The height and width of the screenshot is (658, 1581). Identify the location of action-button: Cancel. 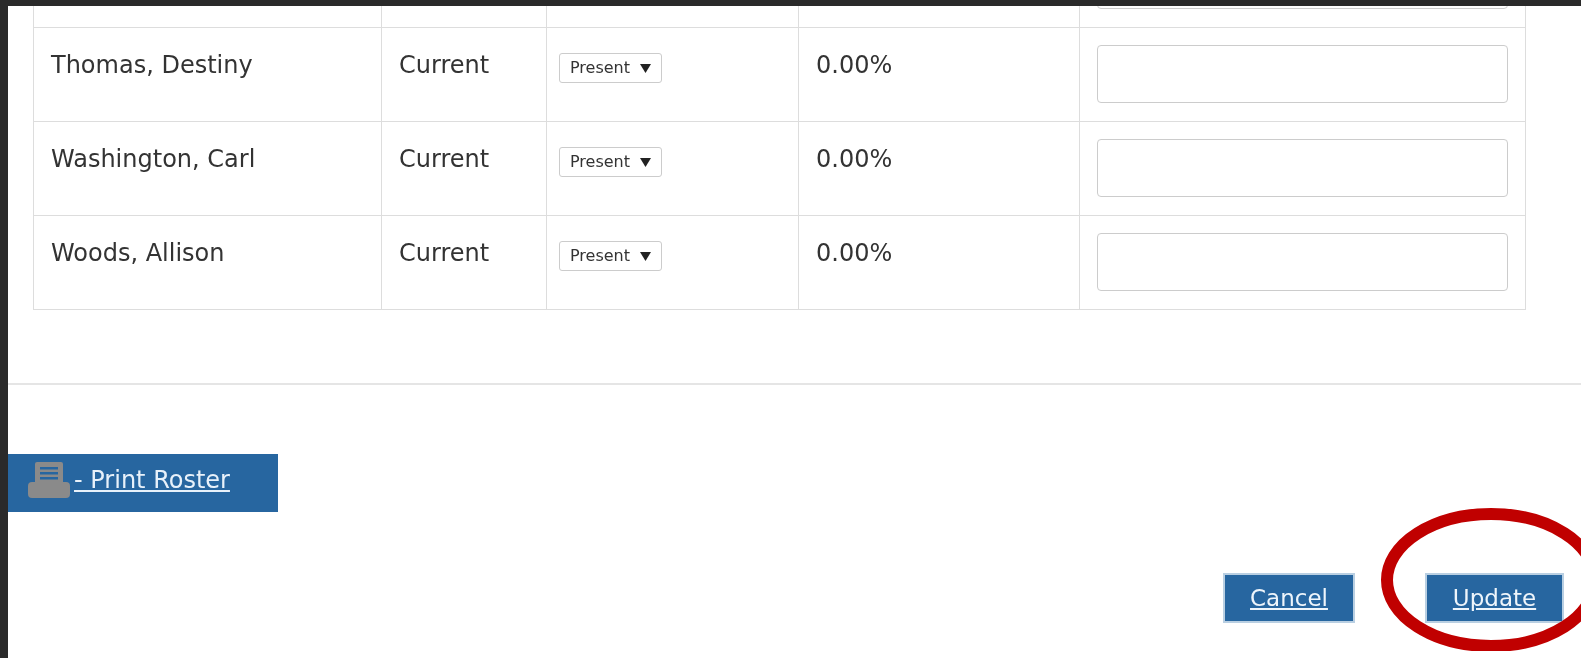
(1289, 598).